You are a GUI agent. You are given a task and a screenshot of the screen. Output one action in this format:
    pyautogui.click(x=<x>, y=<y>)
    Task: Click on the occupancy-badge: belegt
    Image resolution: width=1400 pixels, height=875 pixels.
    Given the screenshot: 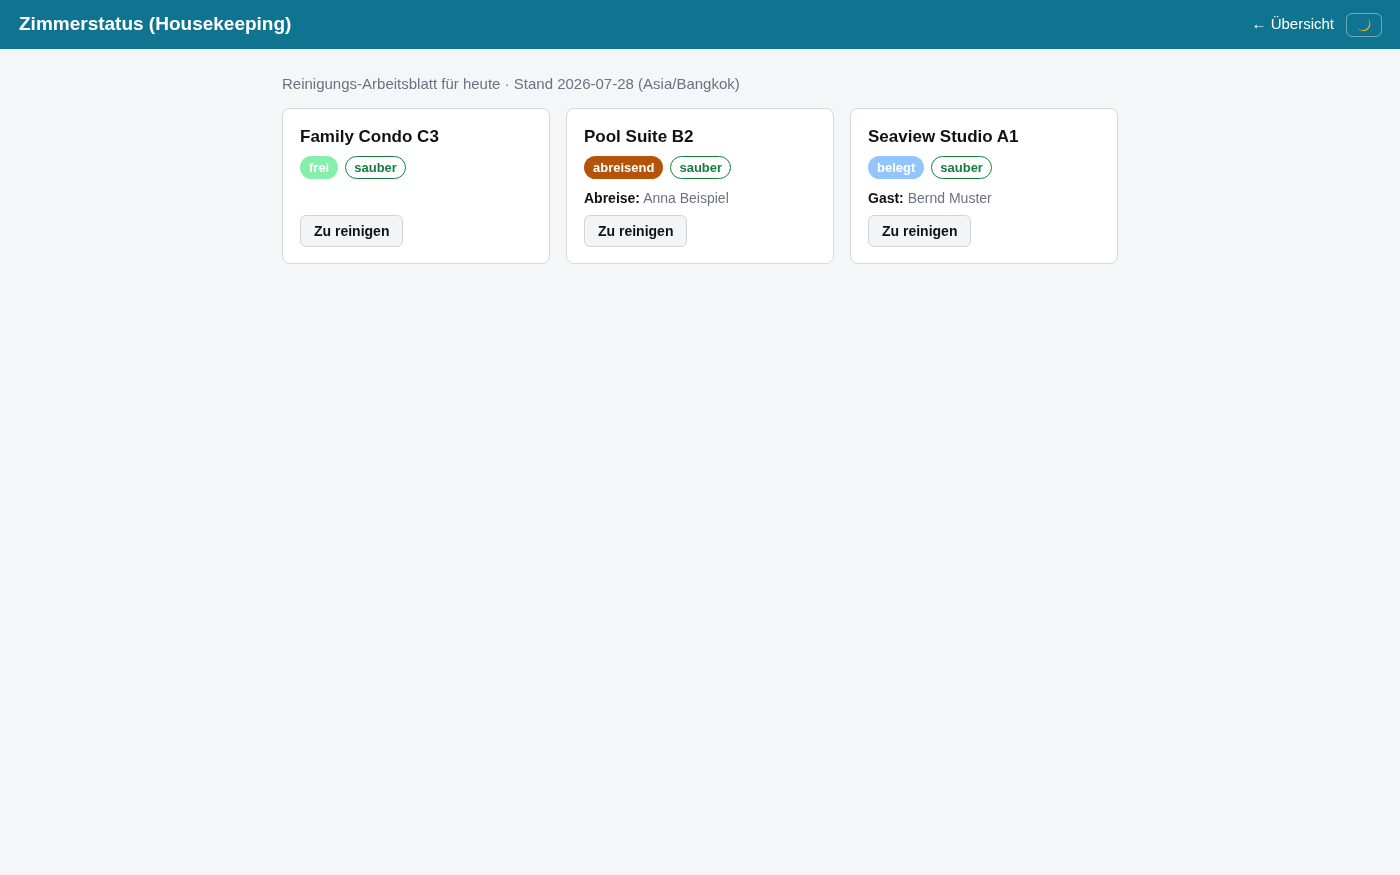 What is the action you would take?
    pyautogui.click(x=896, y=167)
    